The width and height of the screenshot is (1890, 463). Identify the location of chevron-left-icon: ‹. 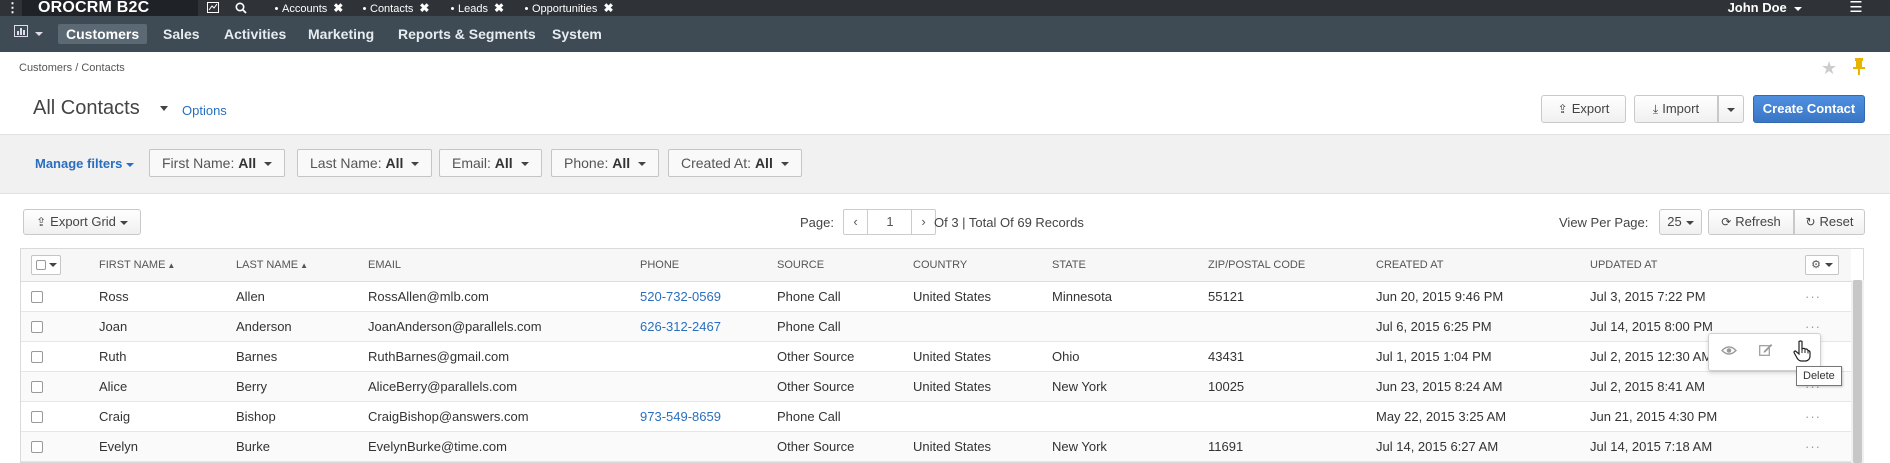
(856, 222).